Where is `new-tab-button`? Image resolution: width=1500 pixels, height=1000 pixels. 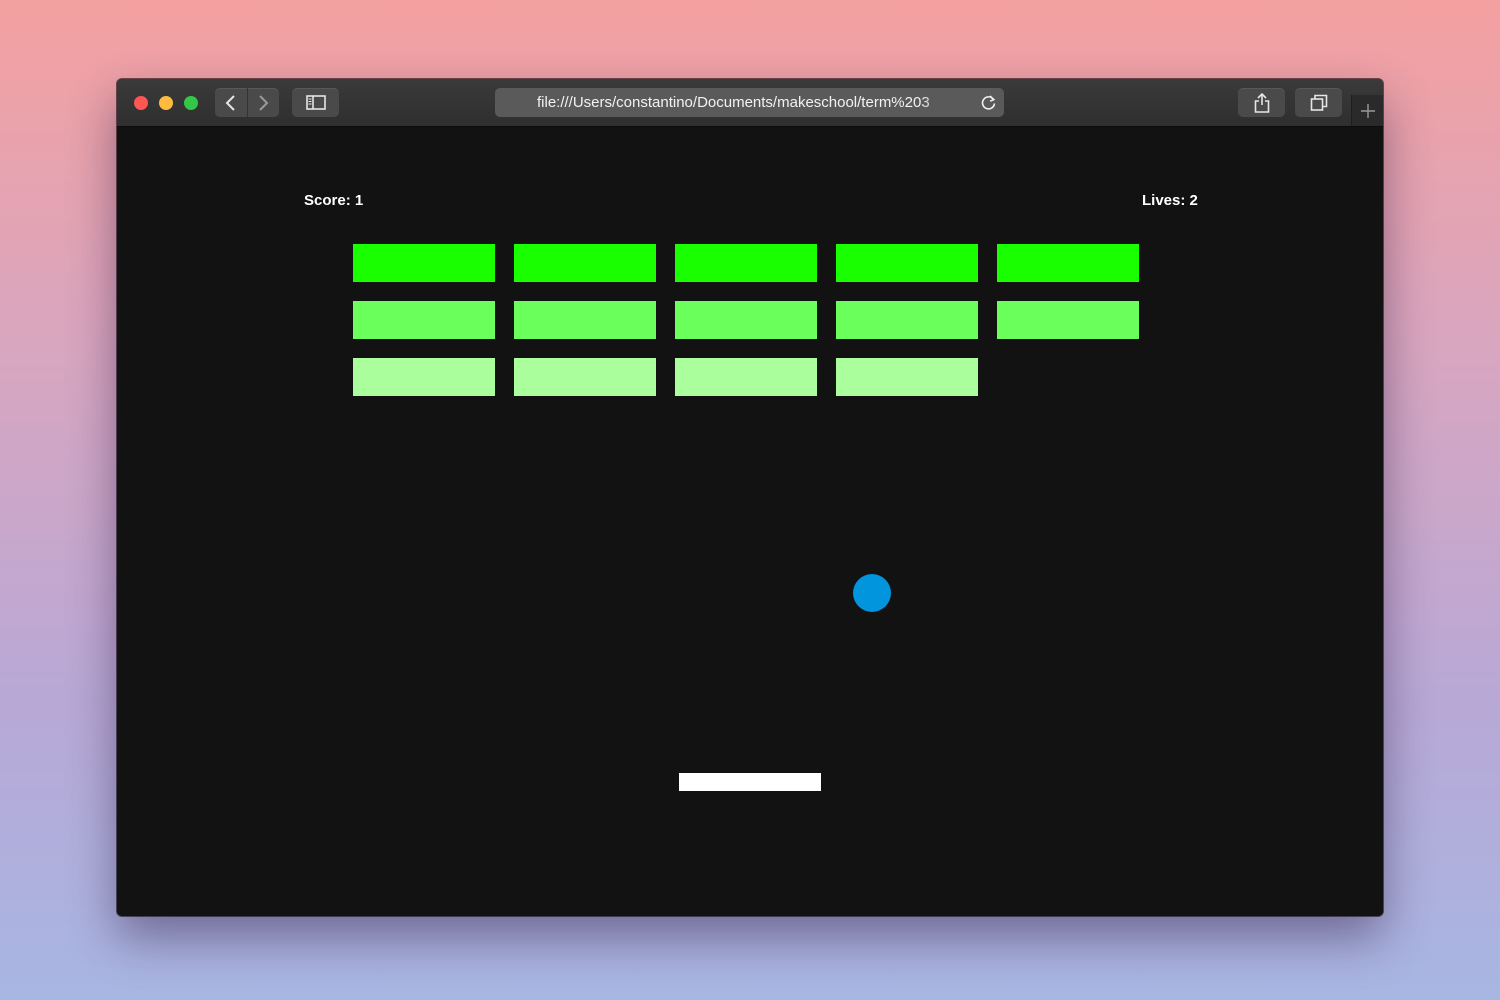 new-tab-button is located at coordinates (1367, 110).